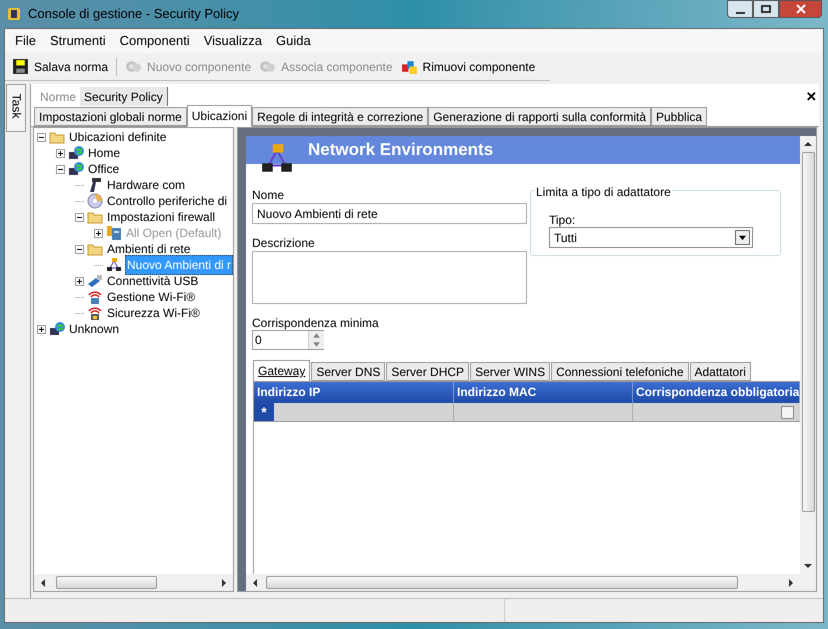 Image resolution: width=828 pixels, height=629 pixels. What do you see at coordinates (401, 150) in the screenshot?
I see `panel-title: Network Environments` at bounding box center [401, 150].